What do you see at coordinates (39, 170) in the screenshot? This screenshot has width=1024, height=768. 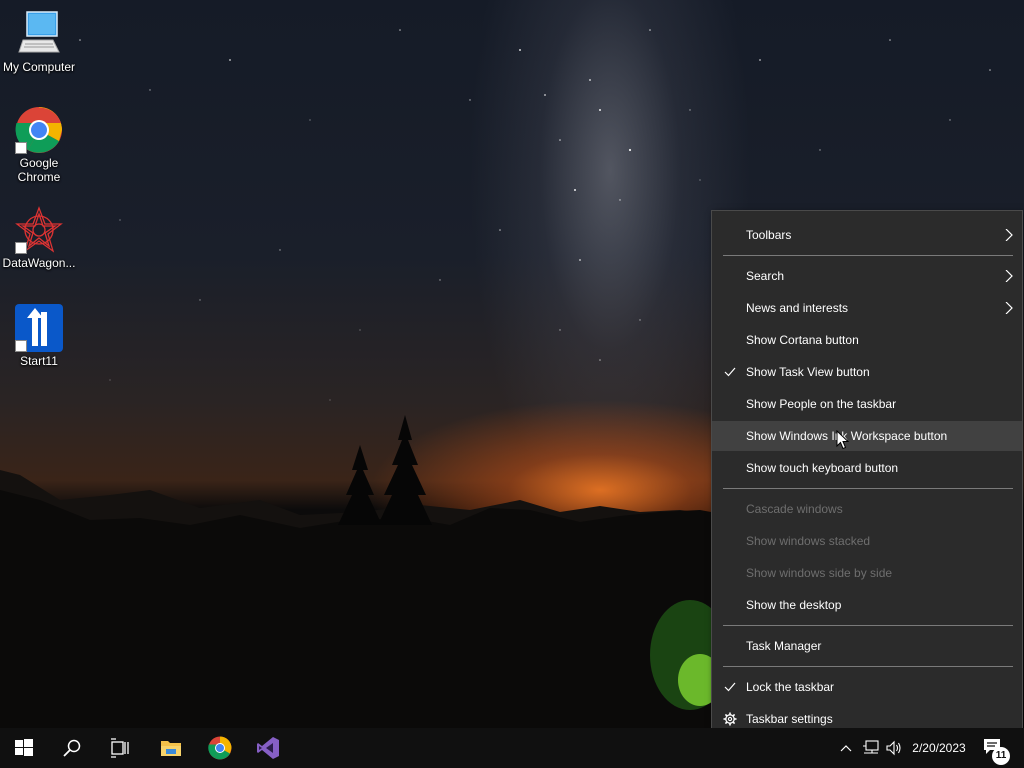 I see `desktop-icon-label: Google Chrome` at bounding box center [39, 170].